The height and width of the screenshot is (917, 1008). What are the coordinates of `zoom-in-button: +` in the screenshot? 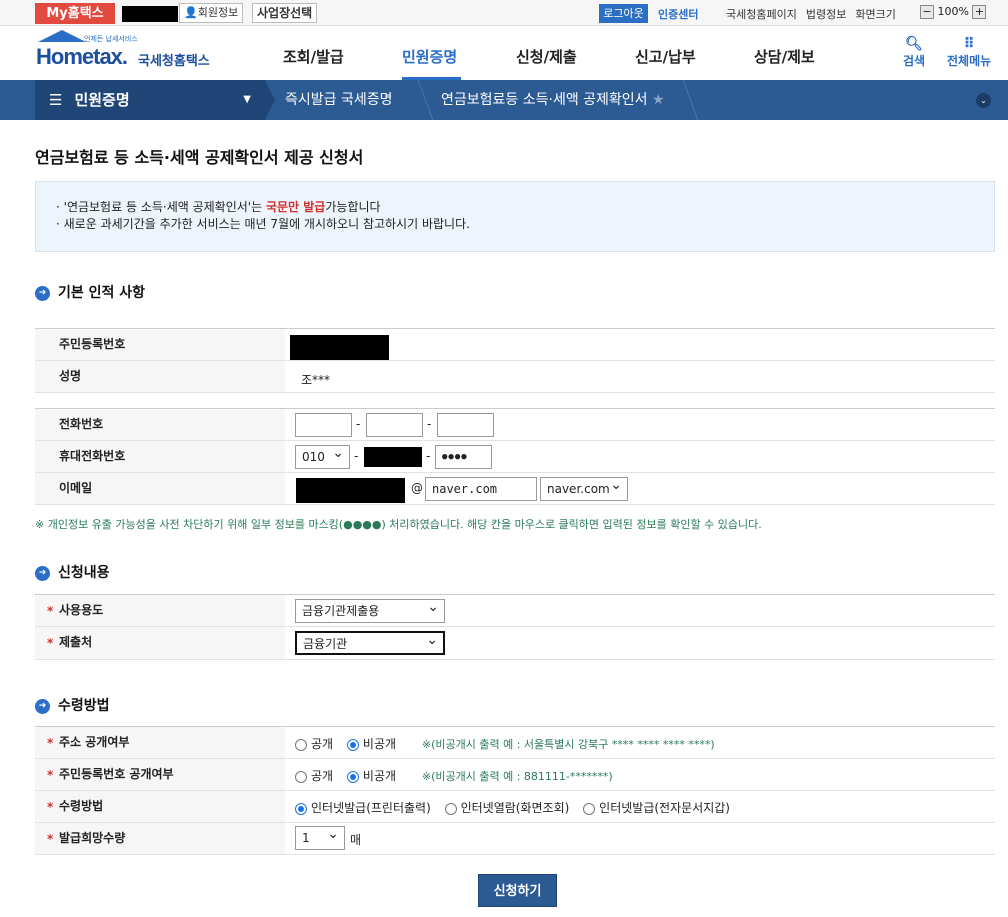 It's located at (979, 12).